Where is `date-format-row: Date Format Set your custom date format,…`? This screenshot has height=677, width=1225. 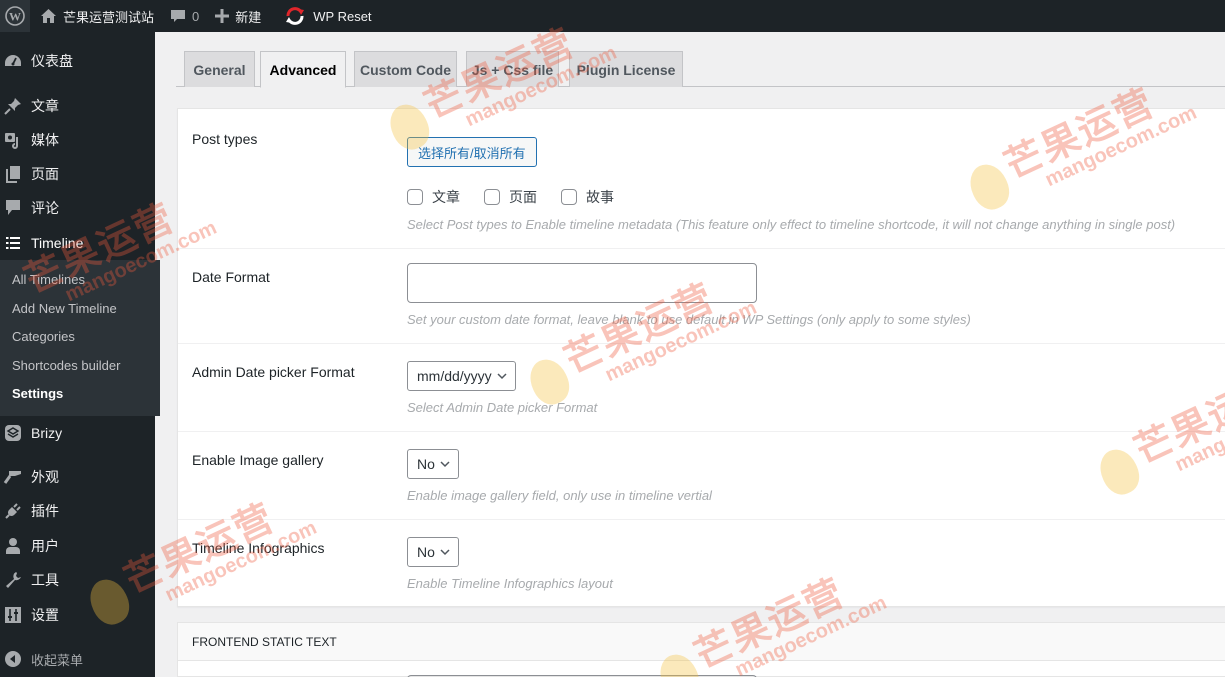
date-format-row: Date Format Set your custom date format,… is located at coordinates (701, 296).